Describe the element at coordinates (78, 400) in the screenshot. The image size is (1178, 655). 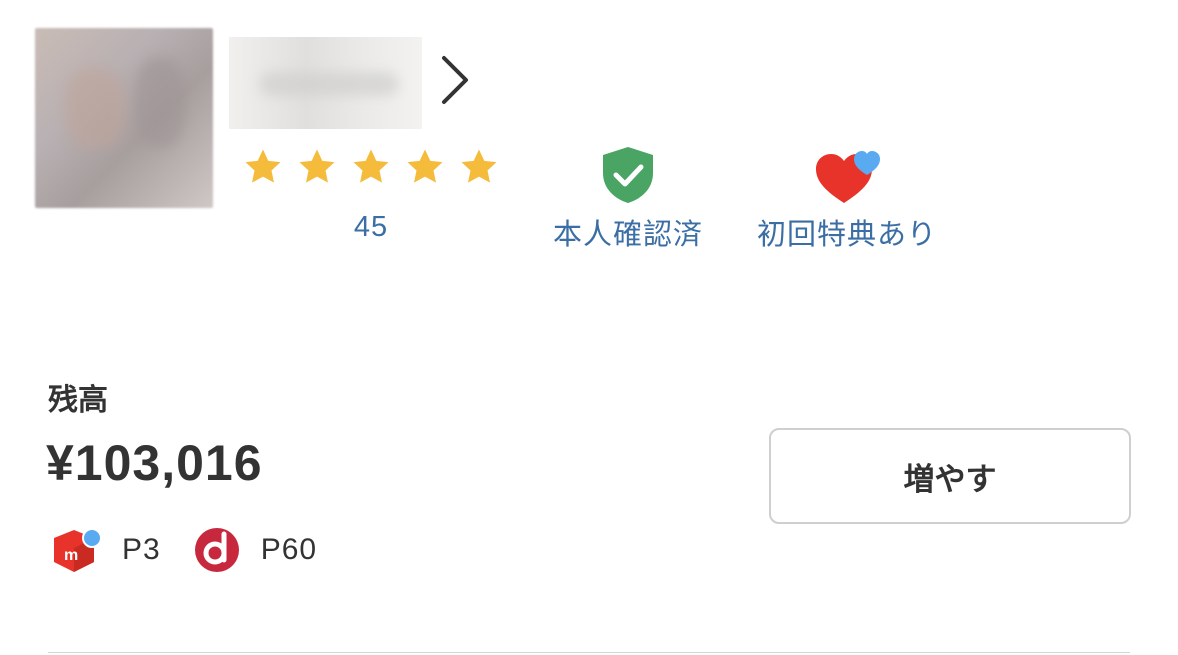
I see `balance-label: 残高` at that location.